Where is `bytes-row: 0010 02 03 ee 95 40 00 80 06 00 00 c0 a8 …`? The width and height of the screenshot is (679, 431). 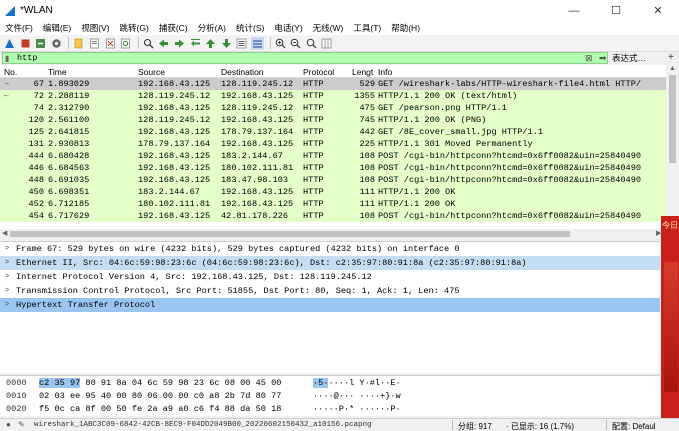
bytes-row: 0010 02 03 ee 95 40 00 80 06 00 00 c0 a8 … is located at coordinates (330, 396).